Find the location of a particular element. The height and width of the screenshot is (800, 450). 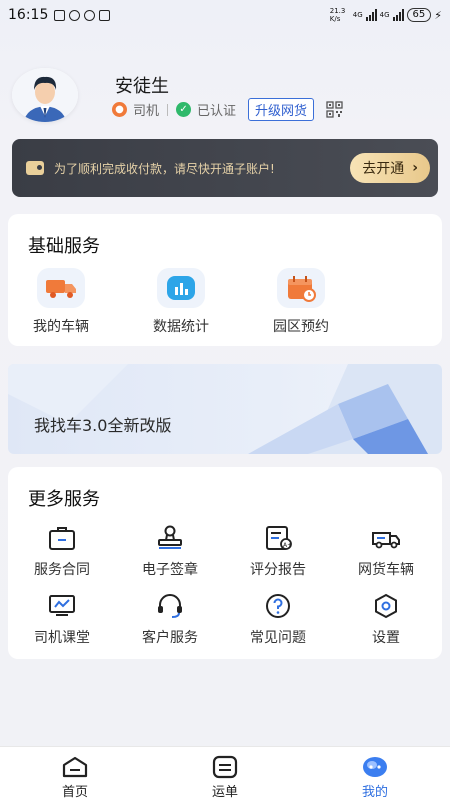

nfc-icon is located at coordinates (75, 15).